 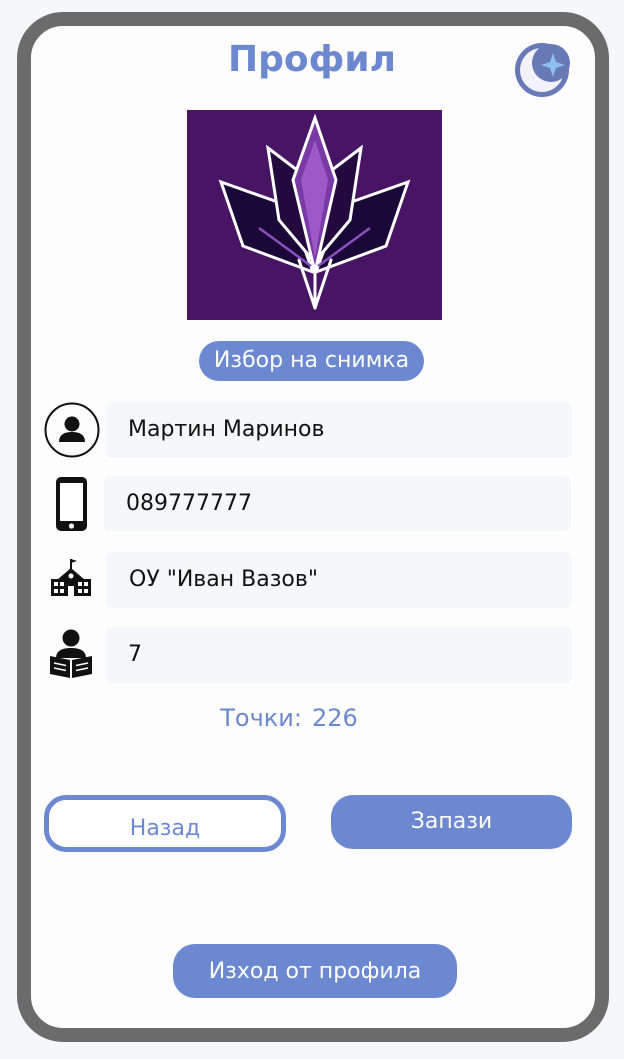 I want to click on save-button: Запази, so click(x=451, y=822).